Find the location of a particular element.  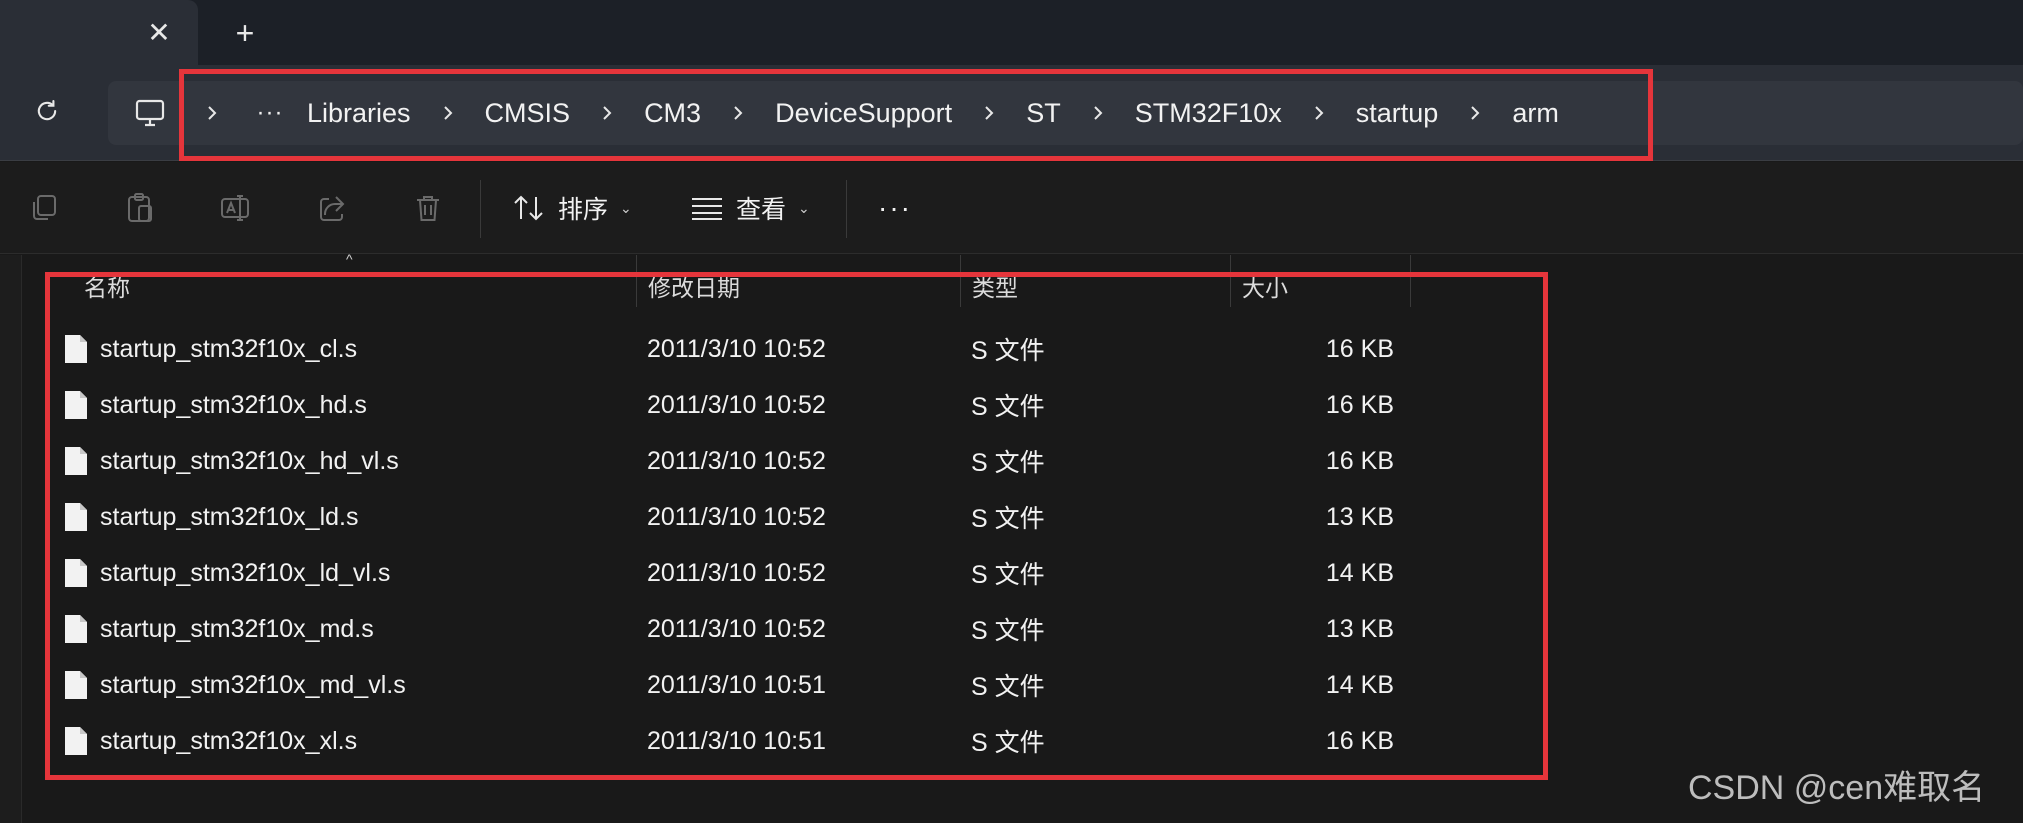

file-name: startup_stm32f10x_ld_vl.s is located at coordinates (245, 572).